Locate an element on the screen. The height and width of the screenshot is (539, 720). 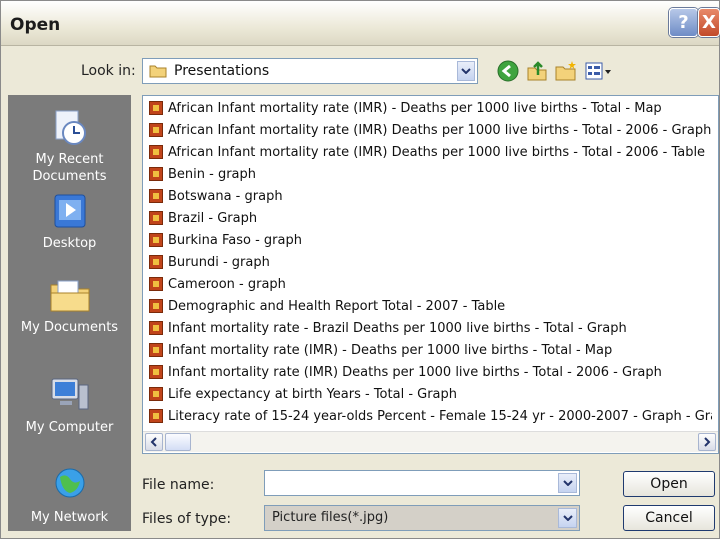
places-bar: My Recent Documents Desktop My Documents is located at coordinates (69, 313).